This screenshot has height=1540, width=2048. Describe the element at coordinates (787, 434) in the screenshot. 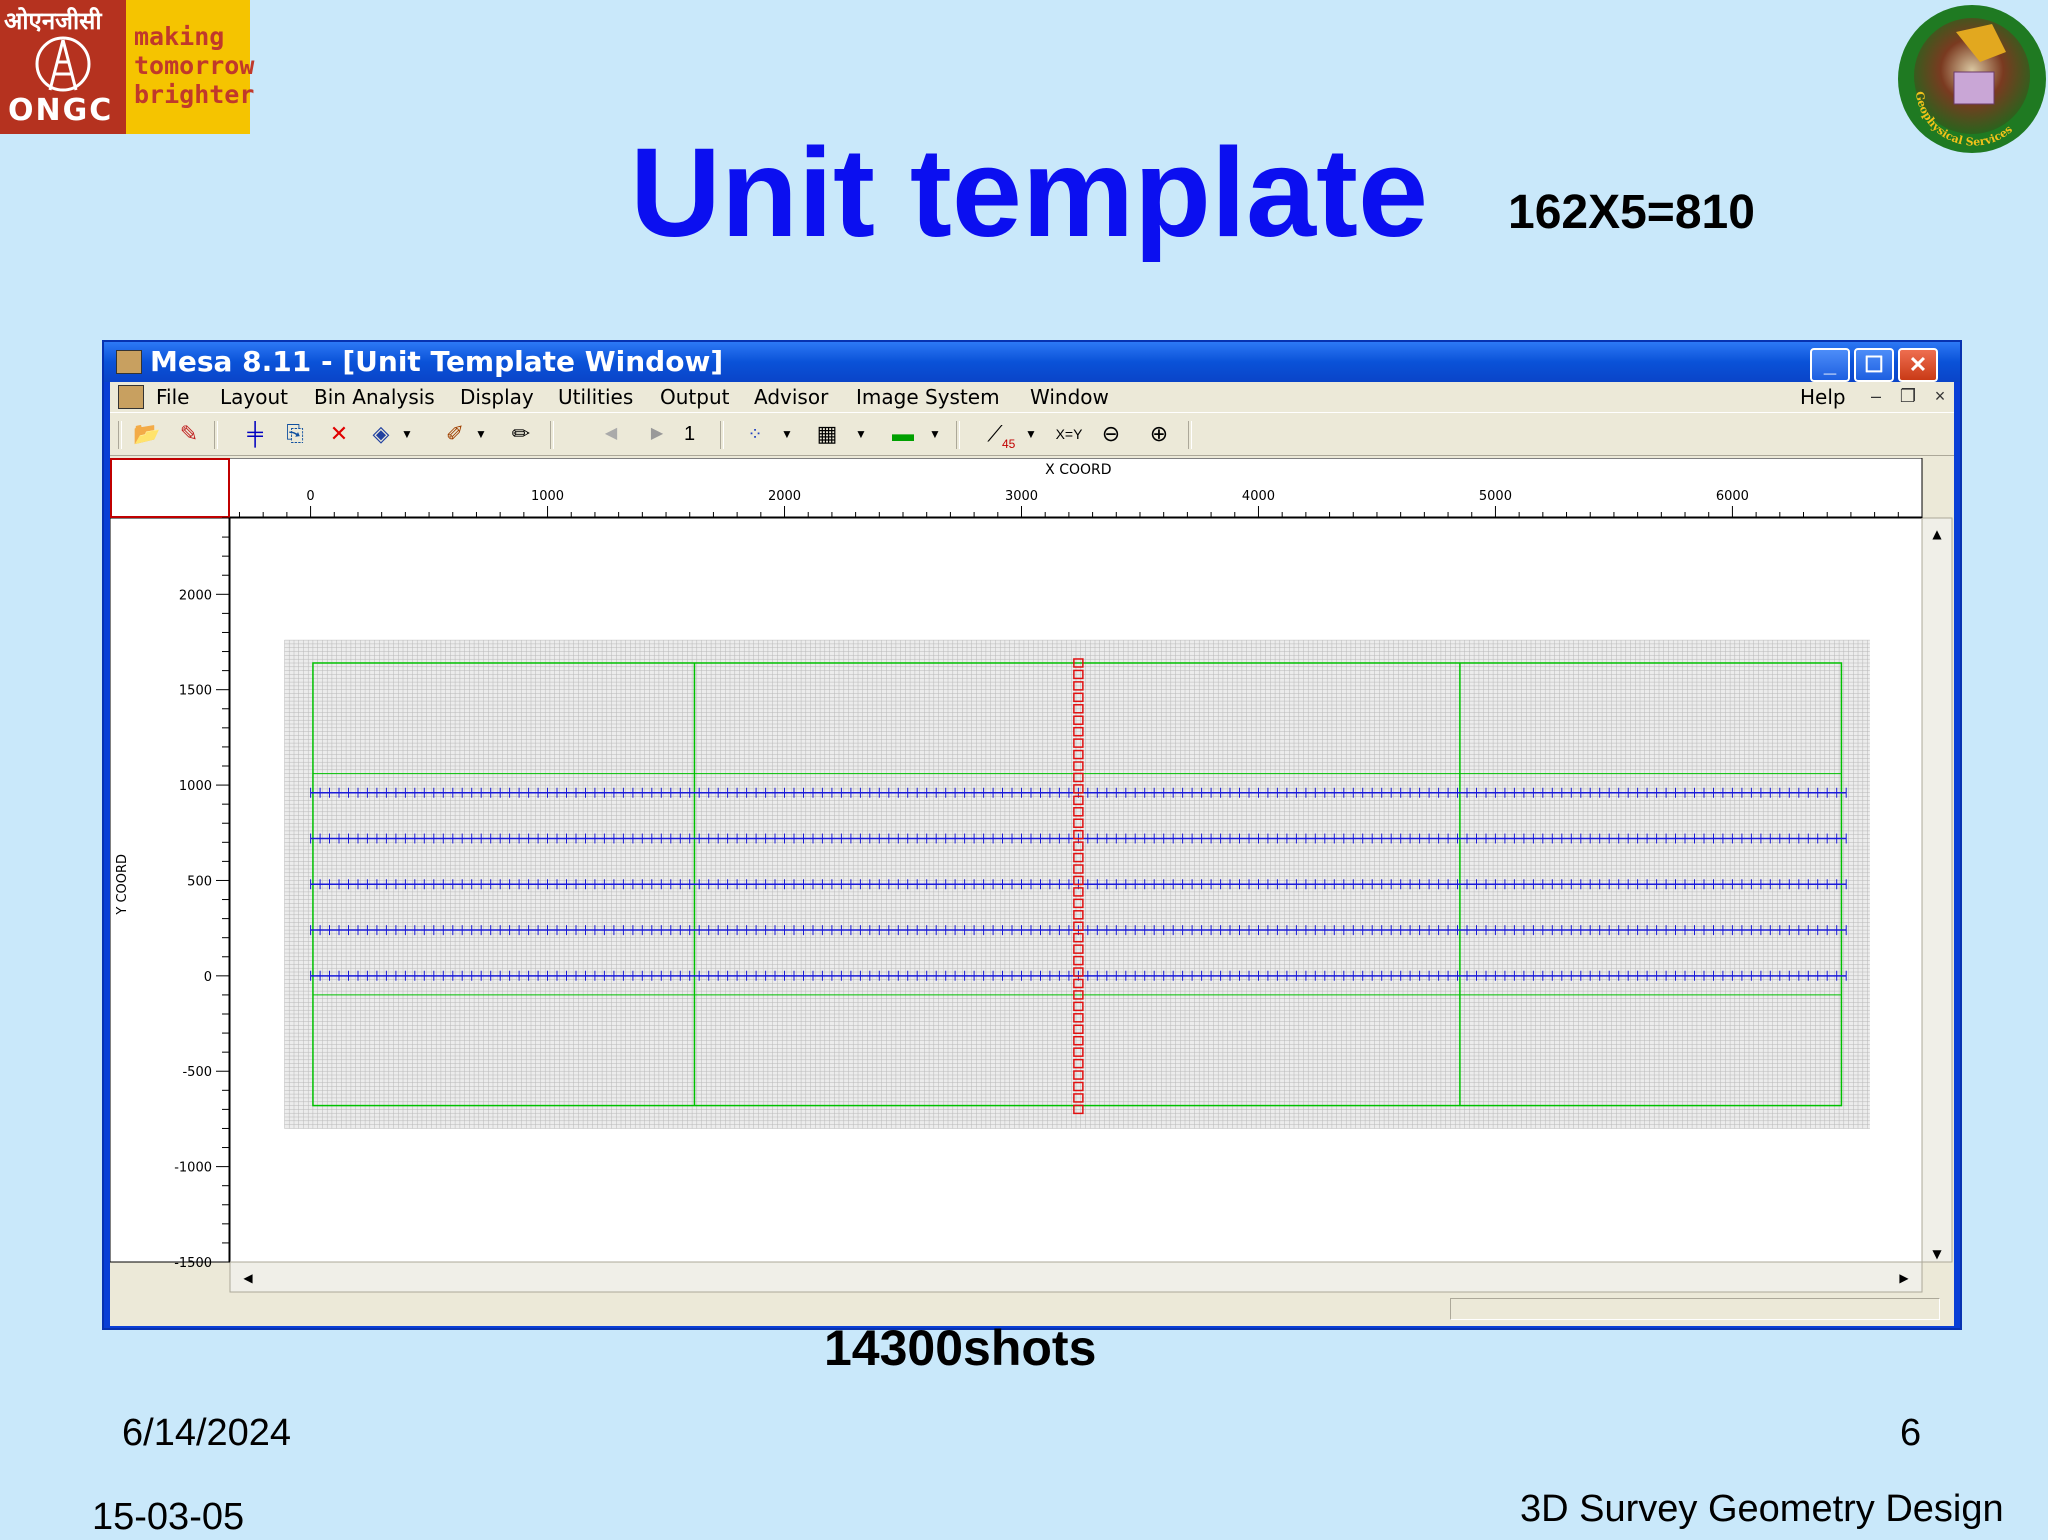

I see `scatter-dropdown-icon: ▼` at that location.